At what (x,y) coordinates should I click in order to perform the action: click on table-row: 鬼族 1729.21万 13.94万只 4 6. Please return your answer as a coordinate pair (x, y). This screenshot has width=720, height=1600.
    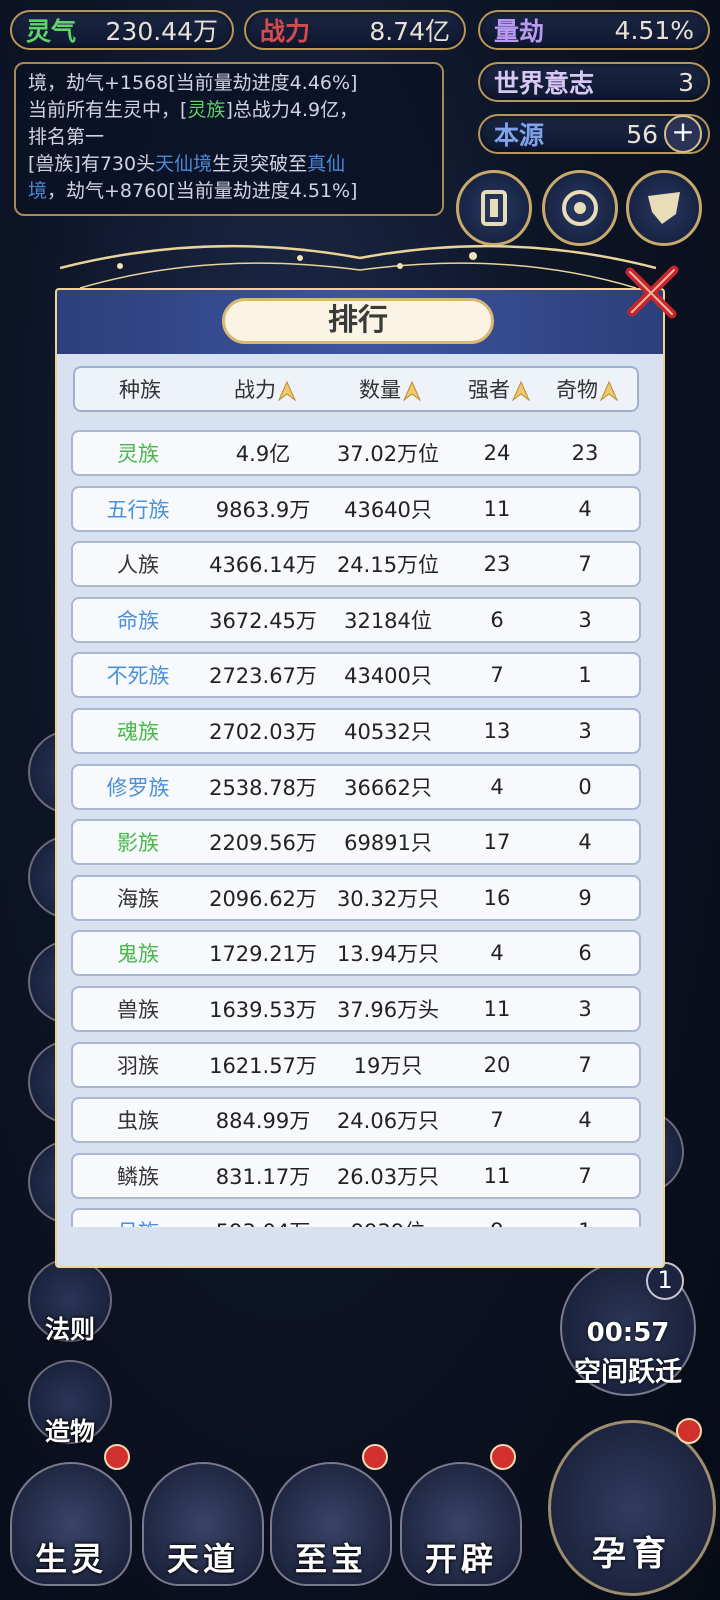
    Looking at the image, I should click on (356, 953).